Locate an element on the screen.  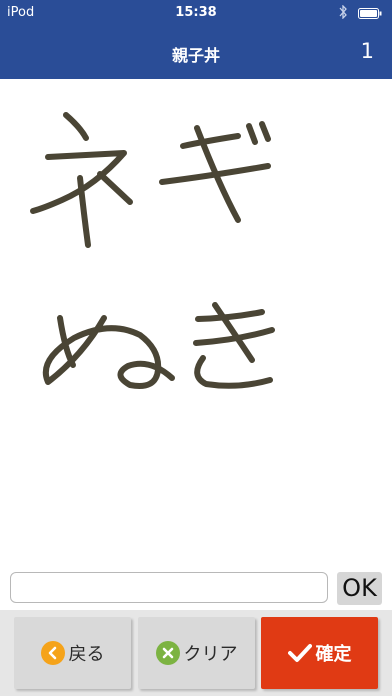
back-arrow-icon is located at coordinates (52, 653).